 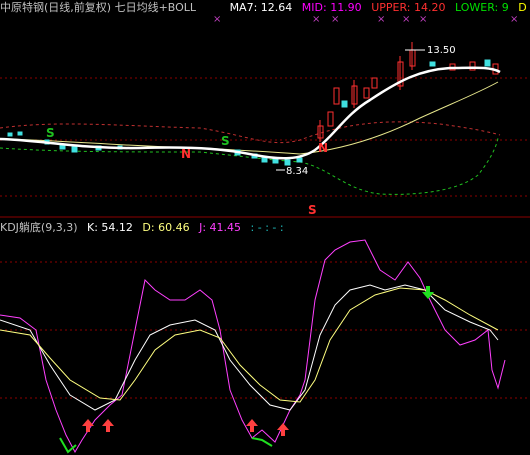 I want to click on signal-s-3: S, so click(x=312, y=210).